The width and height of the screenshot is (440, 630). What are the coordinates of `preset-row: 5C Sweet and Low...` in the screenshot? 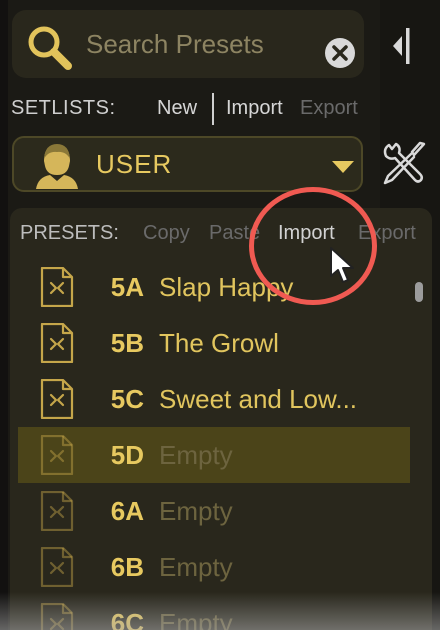 It's located at (210, 399).